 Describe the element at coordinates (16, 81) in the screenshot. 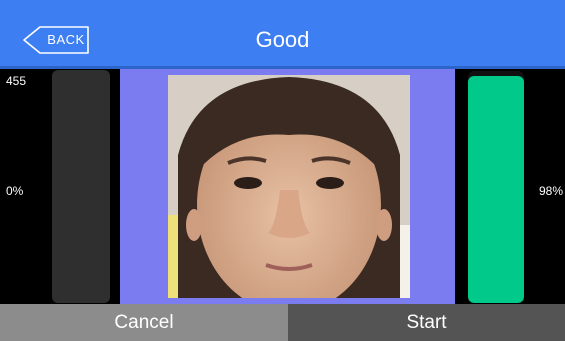

I see `left-meter-value: 455` at that location.